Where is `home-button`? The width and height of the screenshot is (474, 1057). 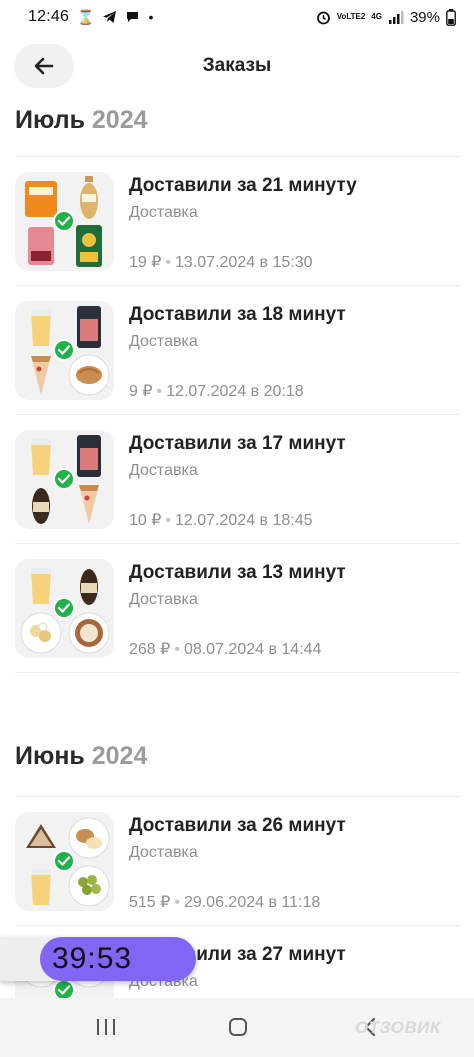 home-button is located at coordinates (238, 1027).